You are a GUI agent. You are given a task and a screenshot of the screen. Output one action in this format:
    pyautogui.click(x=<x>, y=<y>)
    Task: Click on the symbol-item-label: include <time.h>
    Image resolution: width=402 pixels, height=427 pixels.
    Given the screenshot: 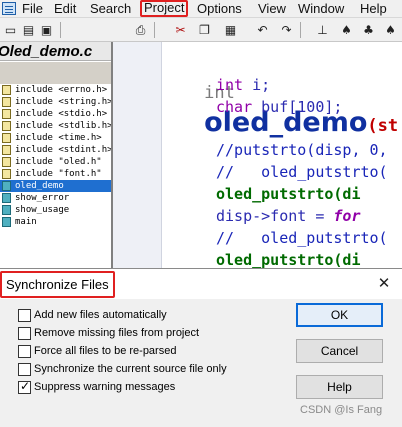 What is the action you would take?
    pyautogui.click(x=58, y=138)
    